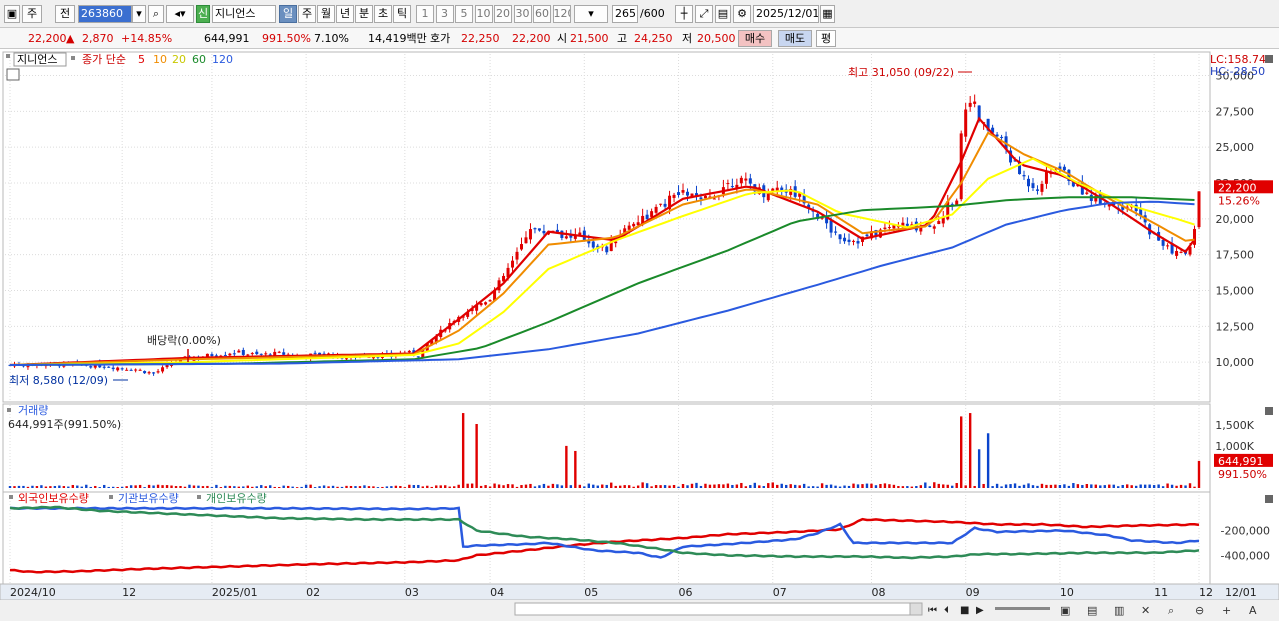  What do you see at coordinates (1226, 610) in the screenshot?
I see `chart-tool-6: +` at bounding box center [1226, 610].